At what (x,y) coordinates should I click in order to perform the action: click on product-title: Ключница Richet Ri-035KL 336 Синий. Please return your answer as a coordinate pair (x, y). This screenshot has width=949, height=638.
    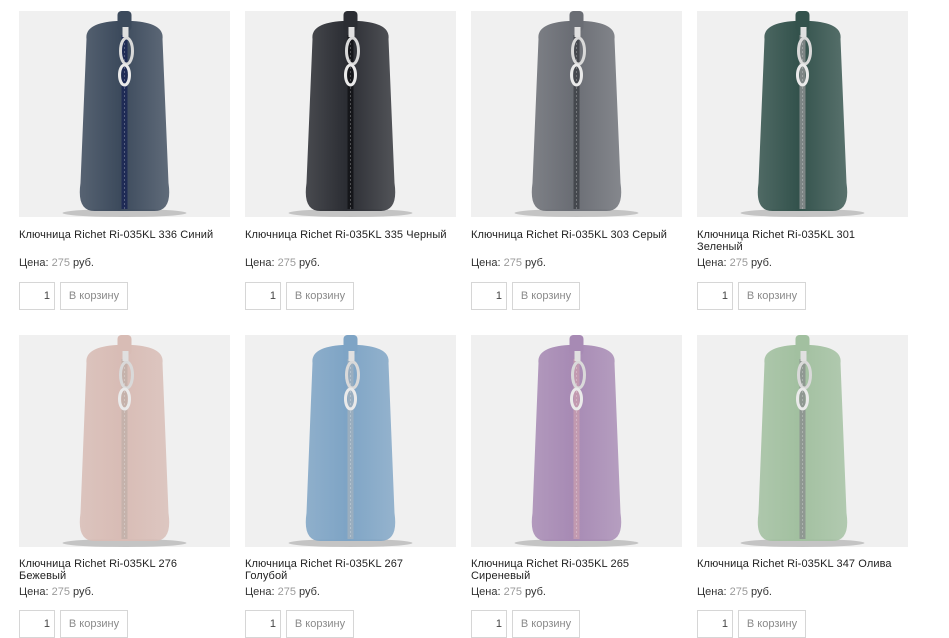
    Looking at the image, I should click on (130, 235).